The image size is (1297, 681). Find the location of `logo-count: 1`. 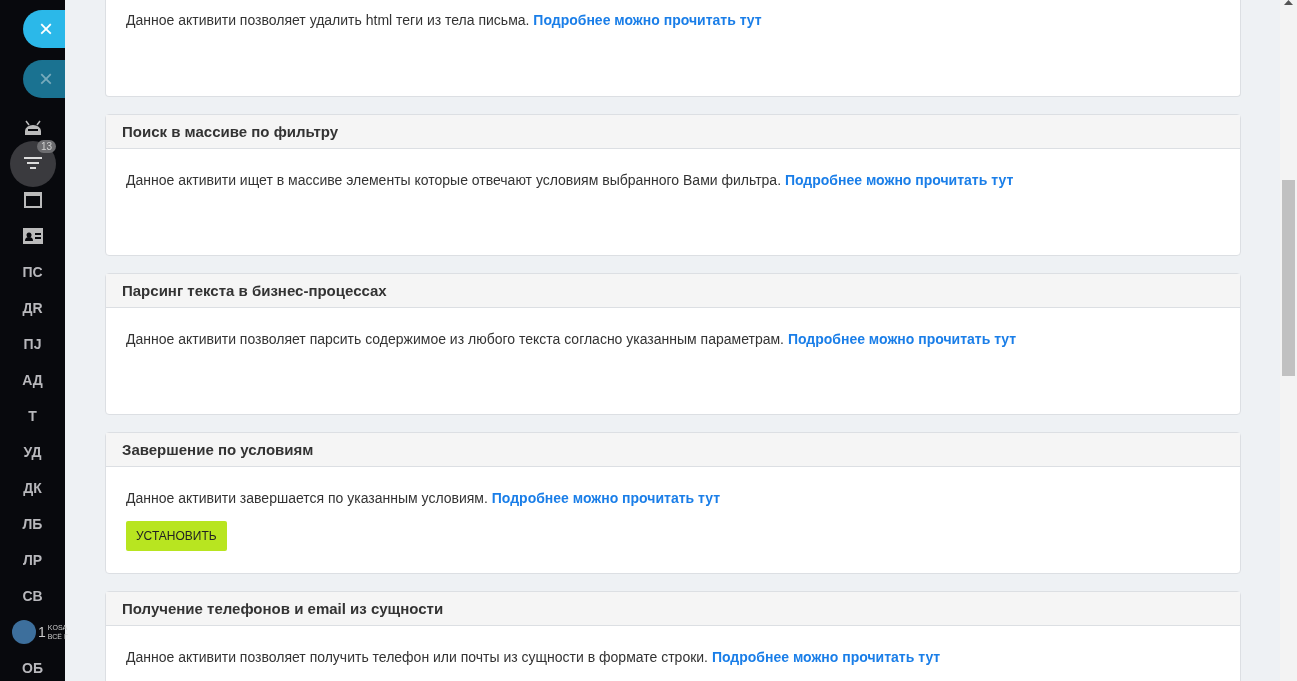

logo-count: 1 is located at coordinates (42, 632).